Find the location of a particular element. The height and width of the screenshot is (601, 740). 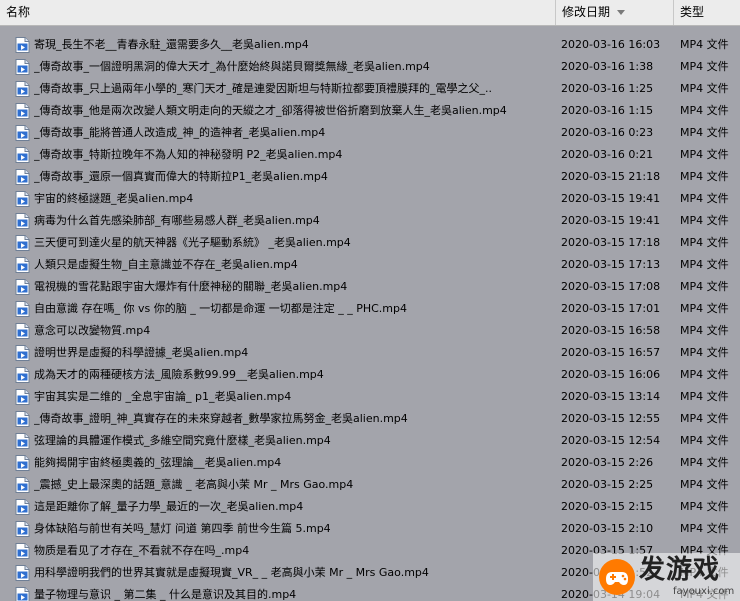

file-name: _傳奇故事_特斯拉晚年不為人知的神秘發明 P2_老吳alien.mp4 is located at coordinates (188, 154).